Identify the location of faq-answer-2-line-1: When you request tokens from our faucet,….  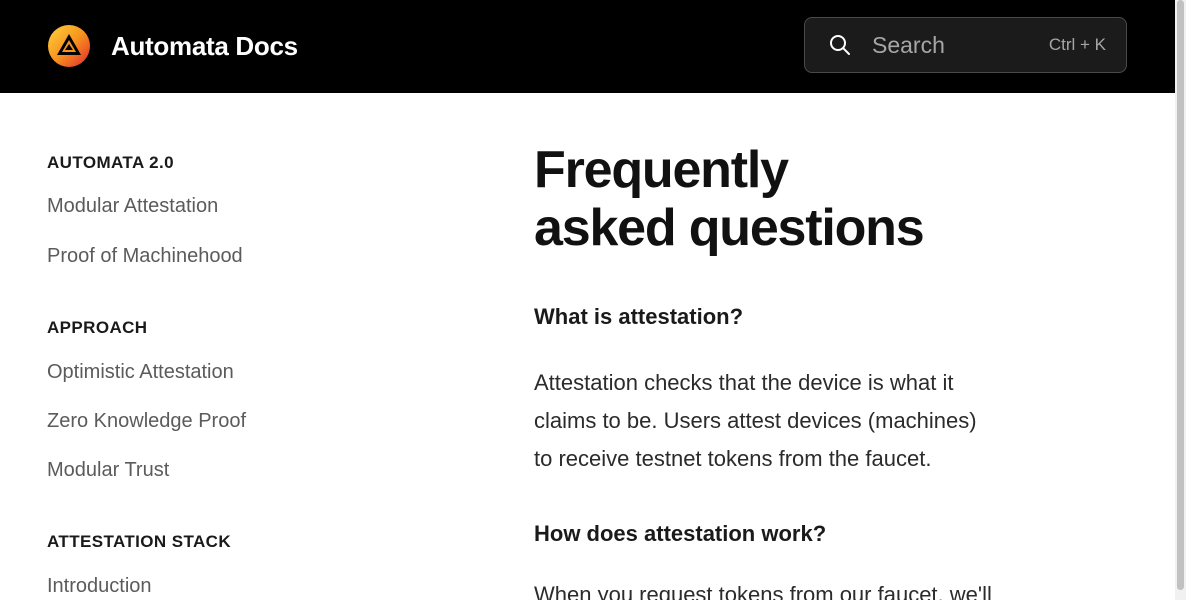
(763, 591).